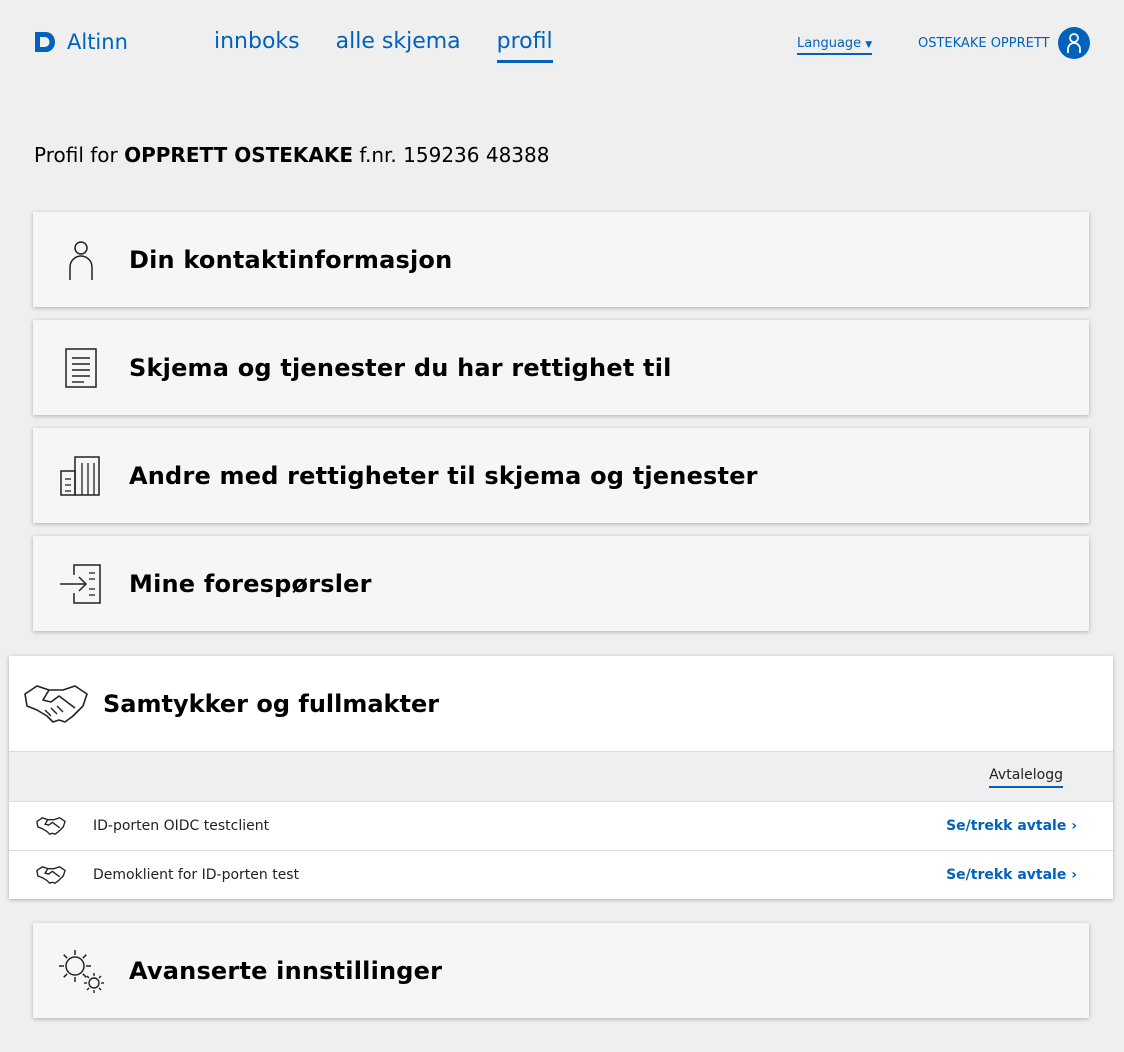 Image resolution: width=1124 pixels, height=1052 pixels. I want to click on consent-name: Demoklient for ID-porten test, so click(196, 875).